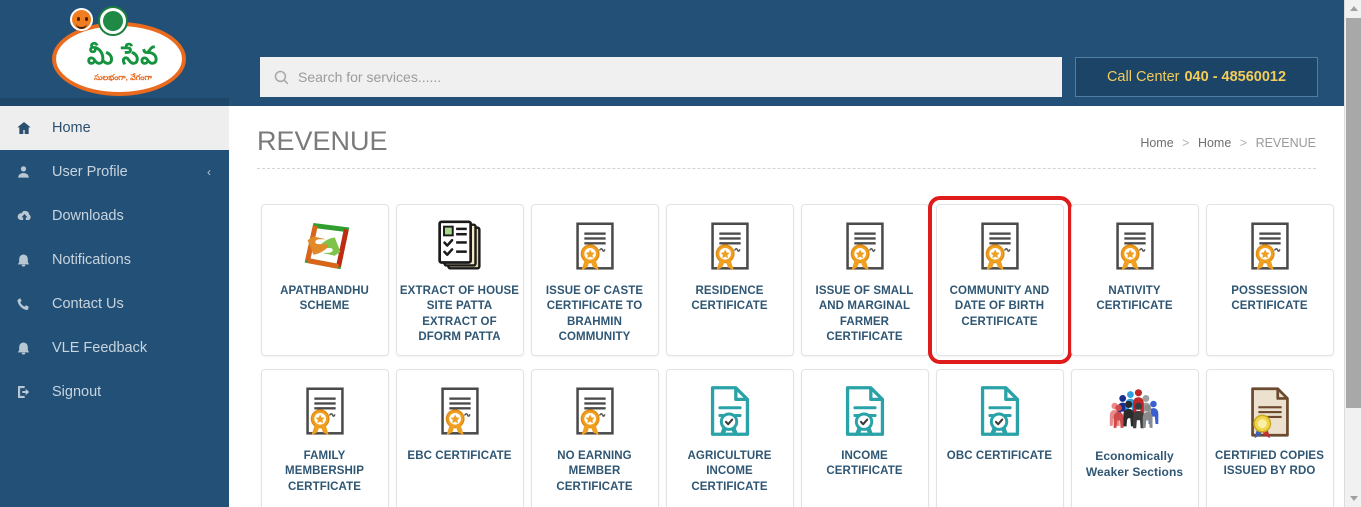  What do you see at coordinates (324, 280) in the screenshot?
I see `service-card: APATHBANDHU SCHEME` at bounding box center [324, 280].